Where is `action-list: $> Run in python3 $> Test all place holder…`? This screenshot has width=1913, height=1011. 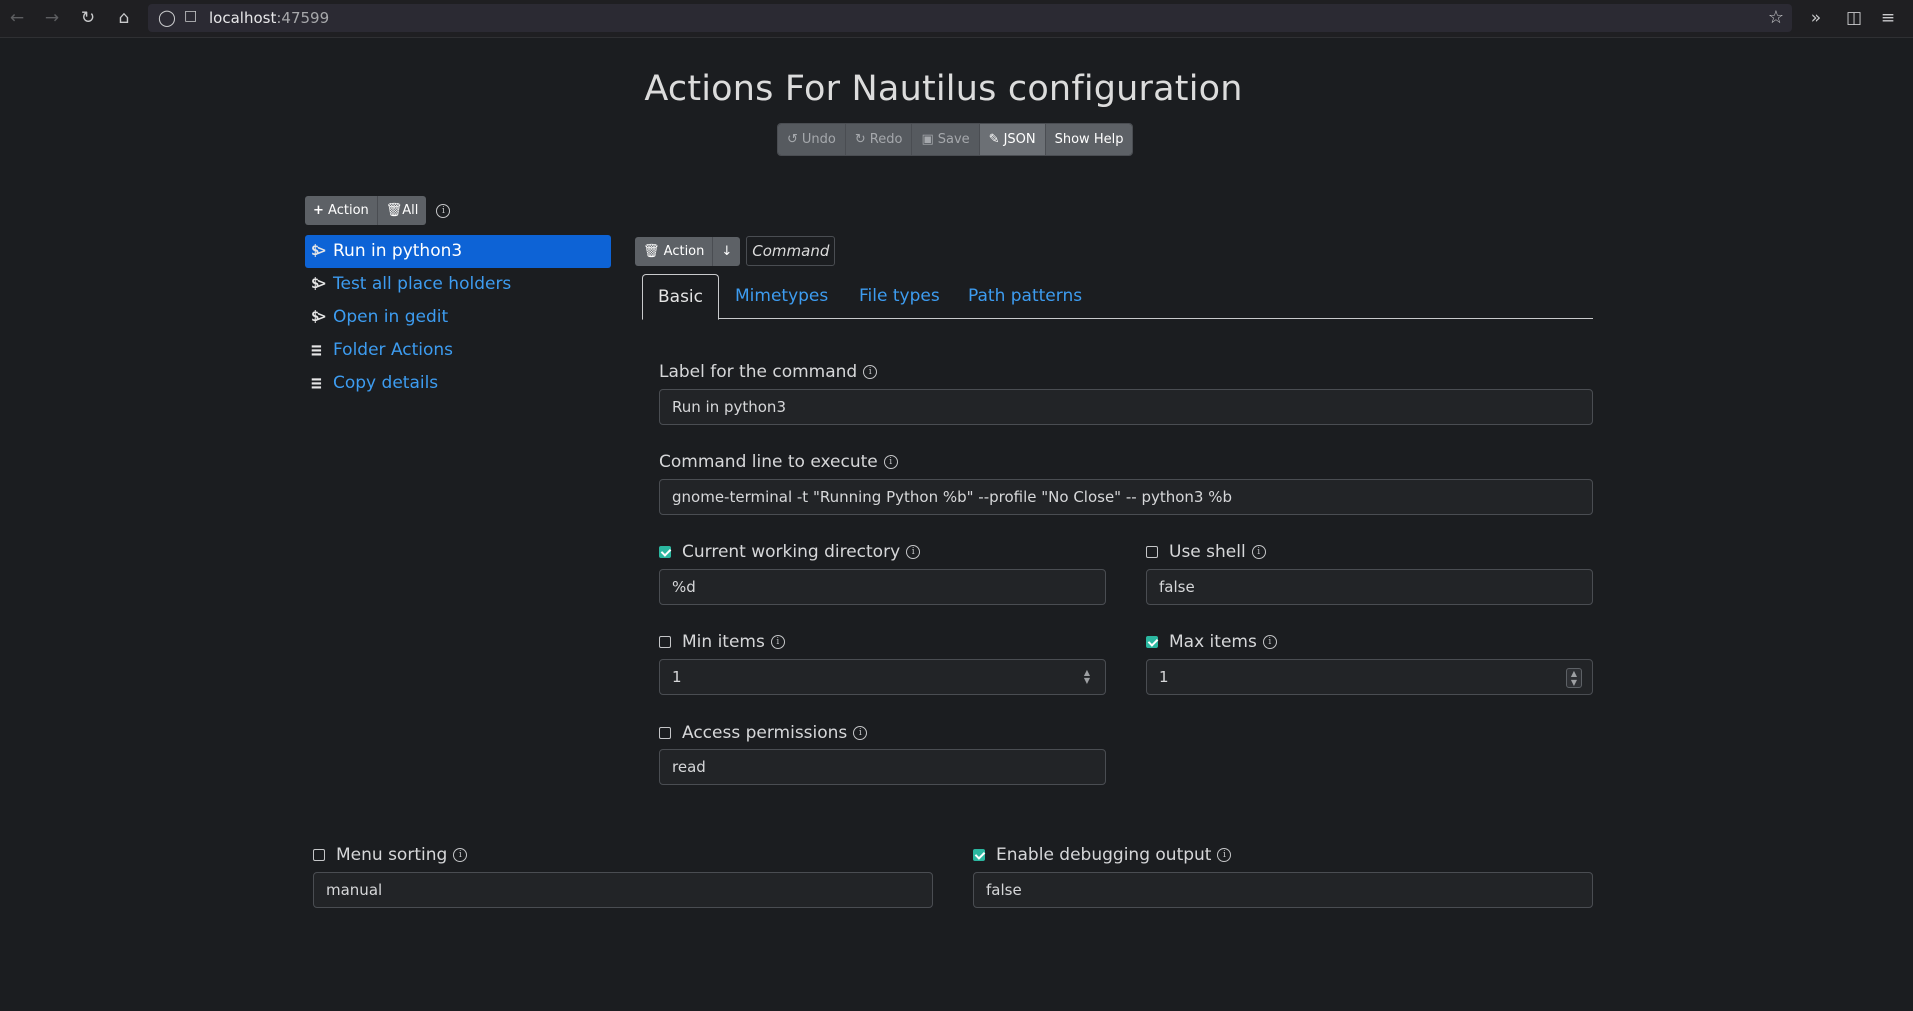
action-list: $> Run in python3 $> Test all place holder… is located at coordinates (458, 317).